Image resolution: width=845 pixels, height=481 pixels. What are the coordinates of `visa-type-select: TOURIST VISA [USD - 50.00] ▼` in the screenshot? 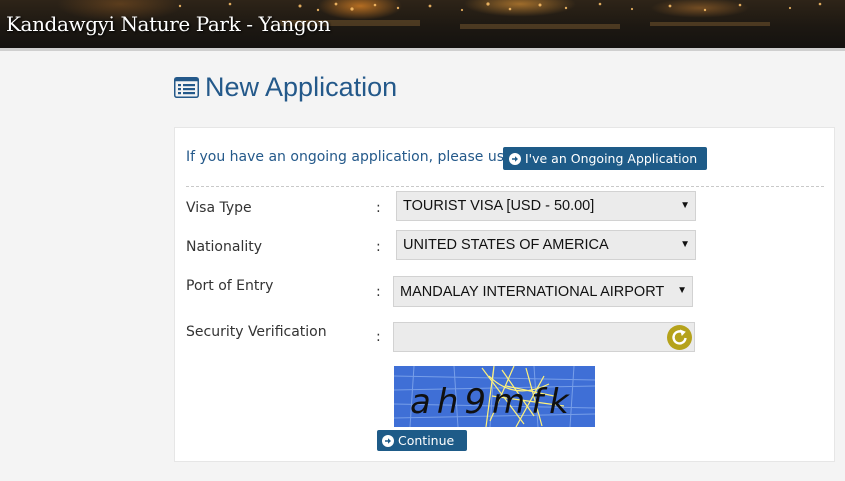 It's located at (546, 206).